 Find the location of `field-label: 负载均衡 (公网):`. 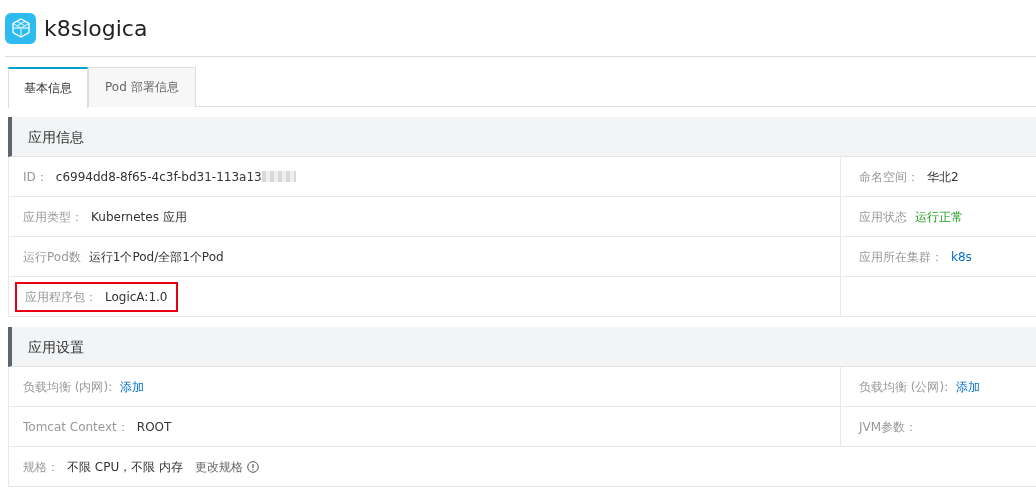

field-label: 负载均衡 (公网): is located at coordinates (904, 387).